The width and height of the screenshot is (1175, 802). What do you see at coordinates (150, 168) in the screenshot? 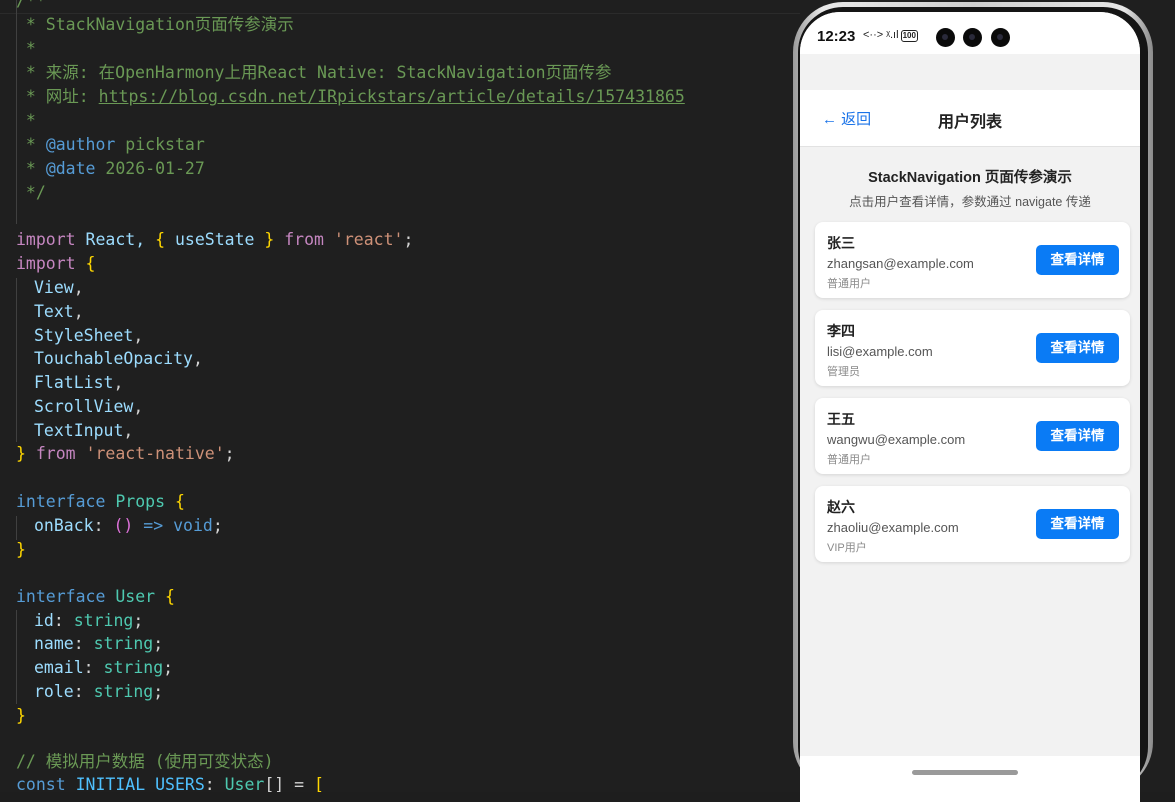
I see `comment-text: 2026-01-27` at bounding box center [150, 168].